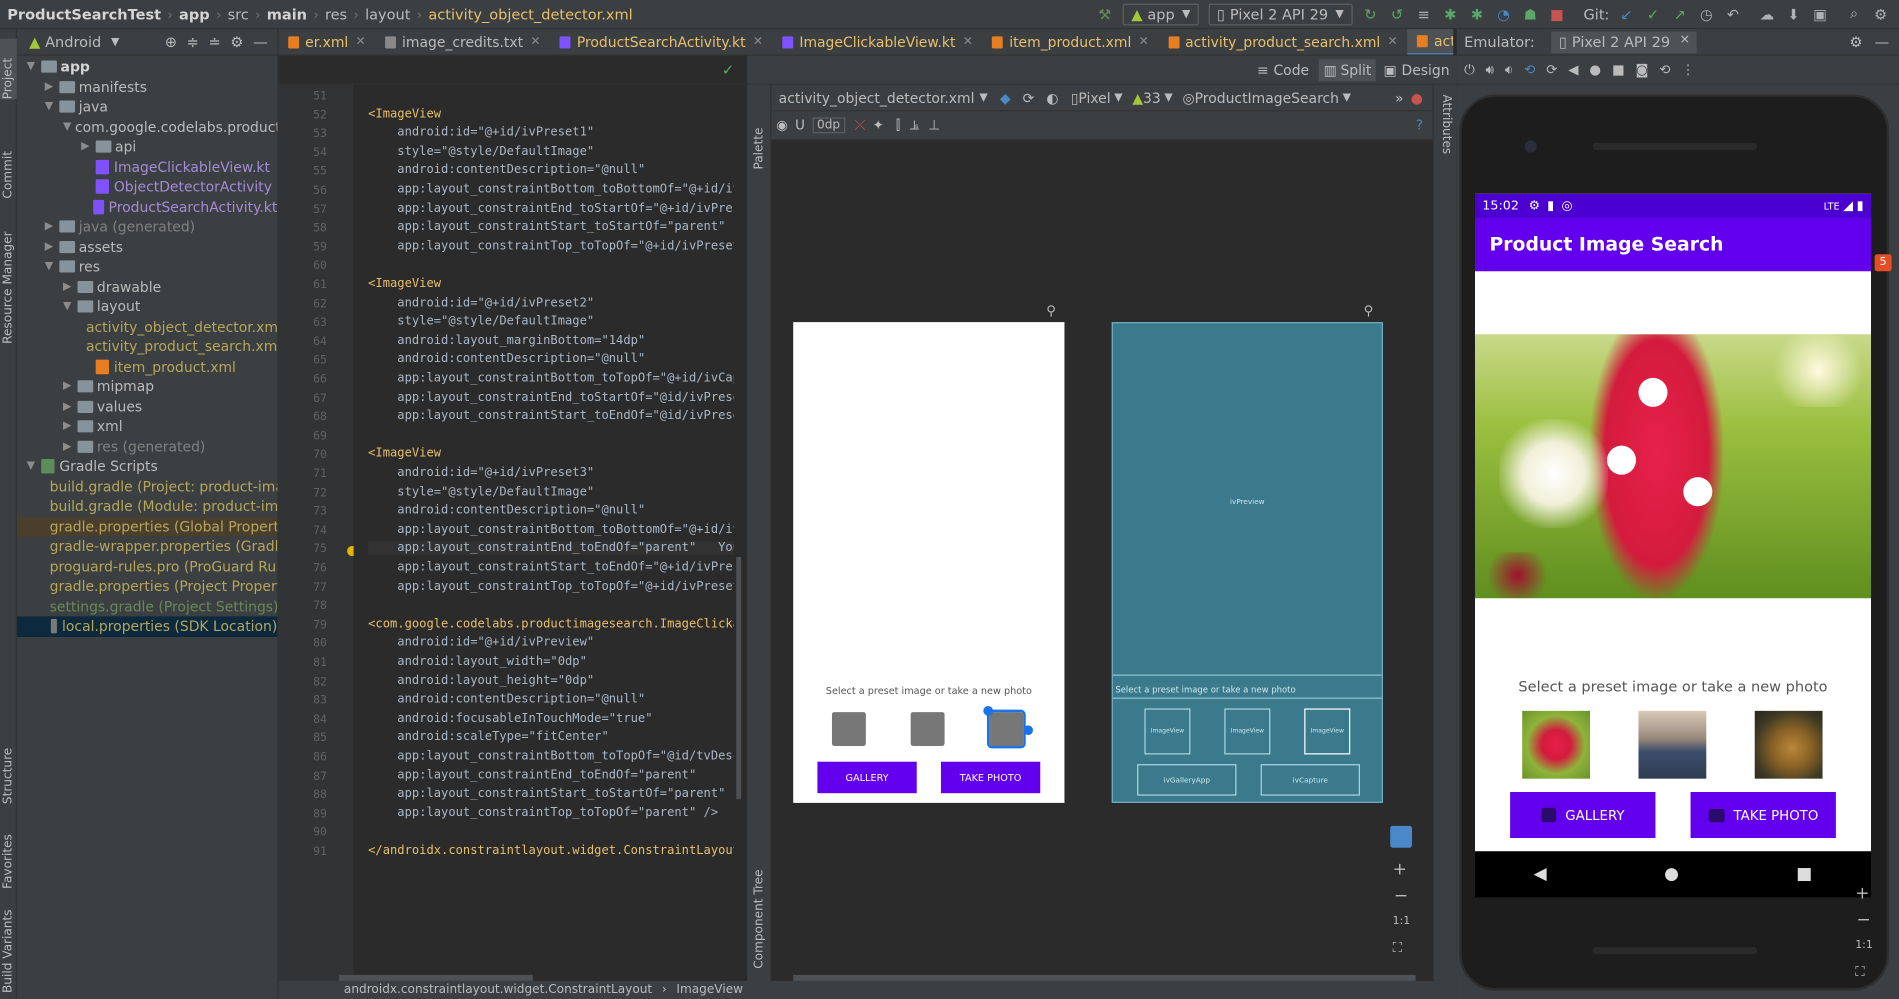  Describe the element at coordinates (1419, 125) in the screenshot. I see `help-icon: ?` at that location.